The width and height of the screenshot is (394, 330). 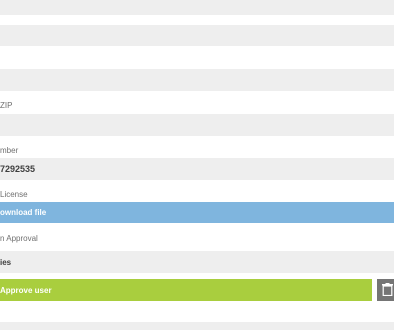 What do you see at coordinates (197, 326) in the screenshot?
I see `input-field-bottom` at bounding box center [197, 326].